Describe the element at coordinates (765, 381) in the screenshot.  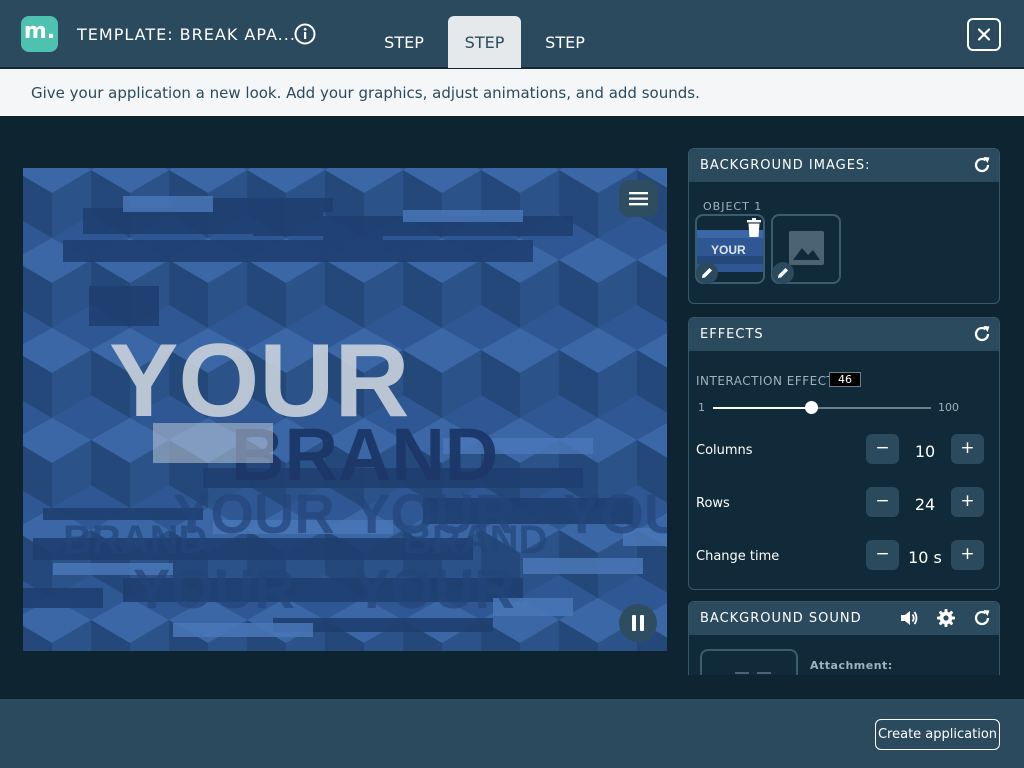
I see `interaction-effect-label: INTERACTION EFFECT` at that location.